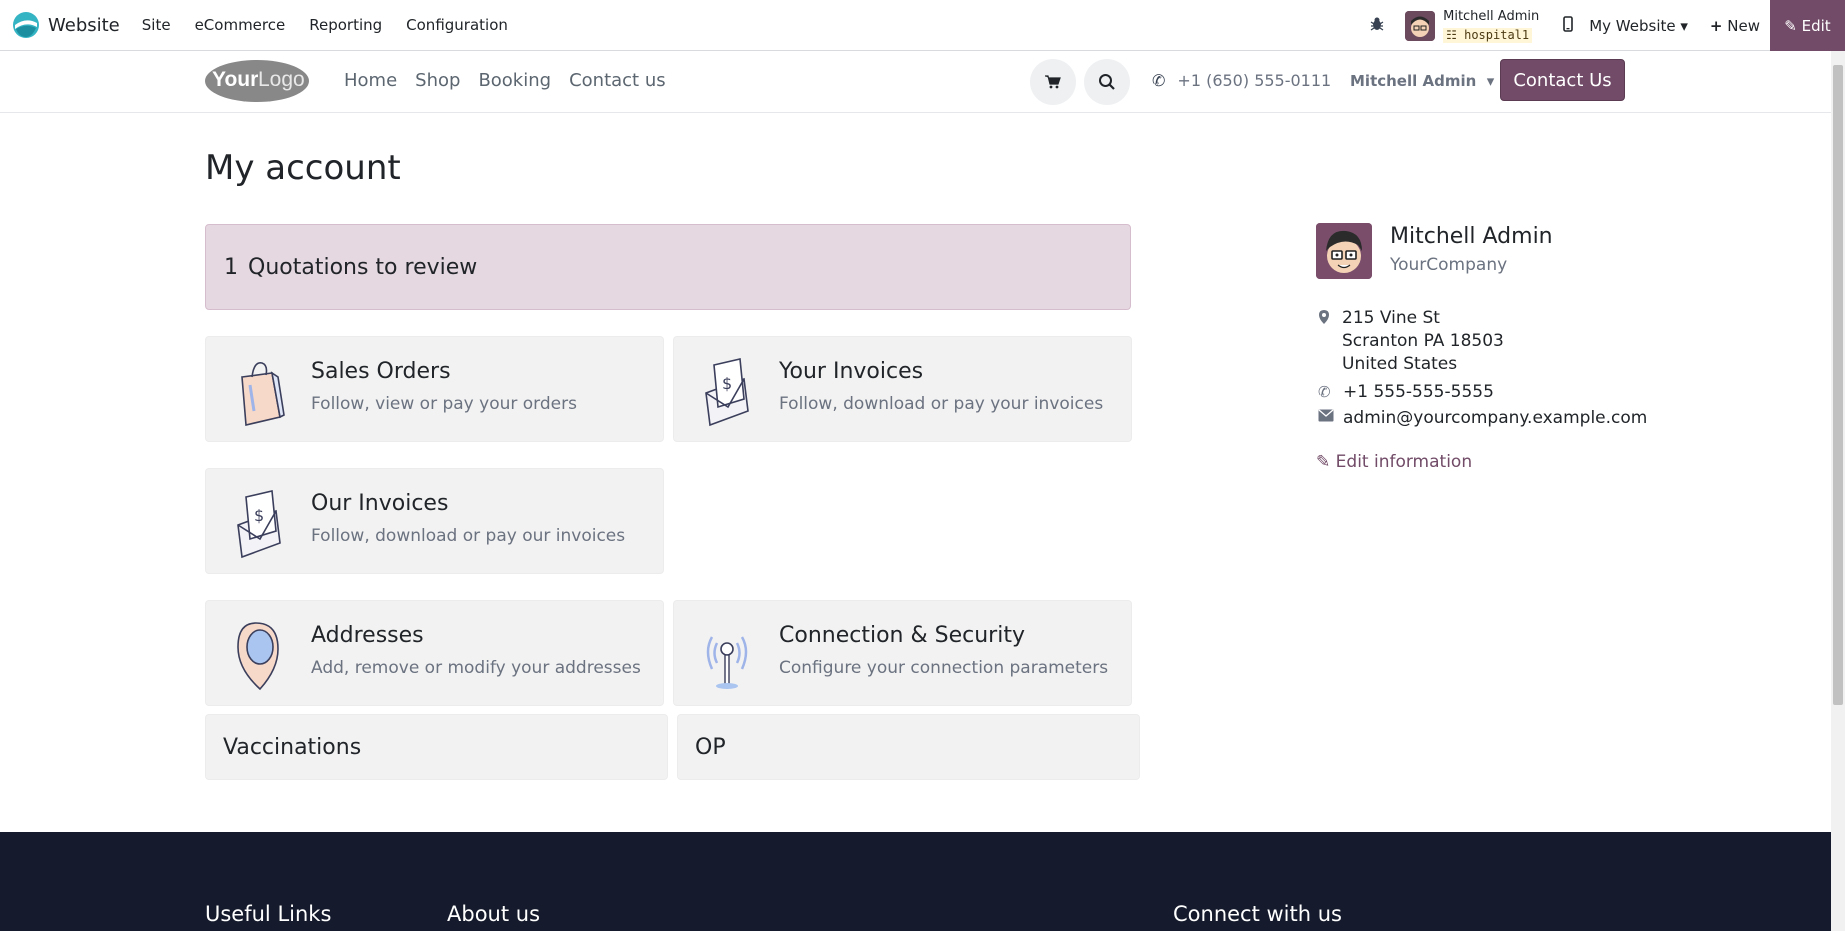 The height and width of the screenshot is (931, 1845). I want to click on quotations-count: 1, so click(231, 267).